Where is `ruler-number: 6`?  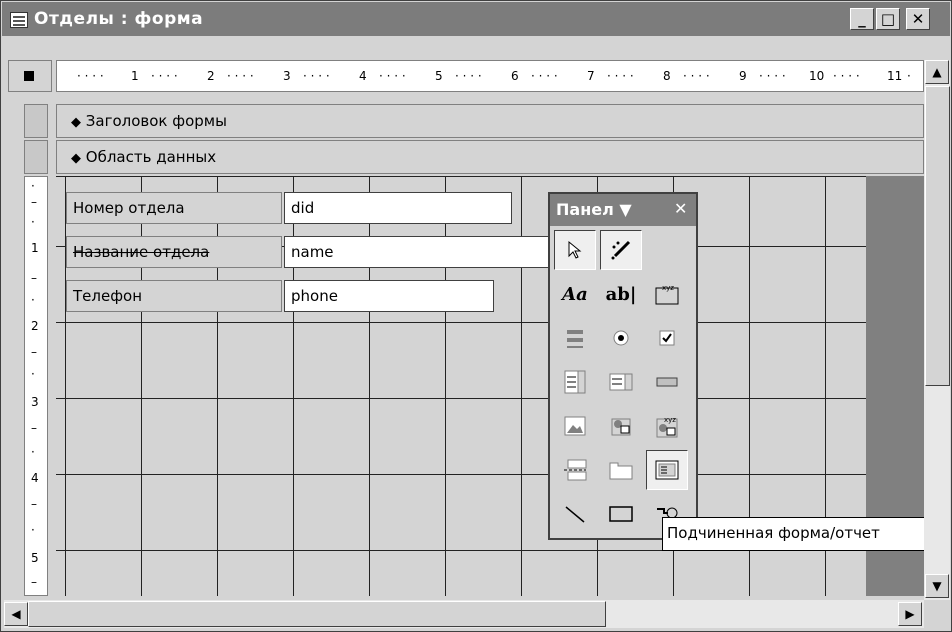 ruler-number: 6 is located at coordinates (515, 76).